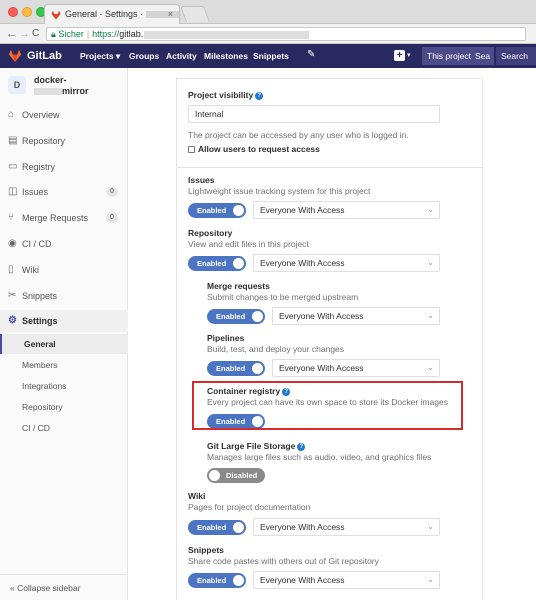  Describe the element at coordinates (221, 95) in the screenshot. I see `visibility-label: Project visibility` at that location.